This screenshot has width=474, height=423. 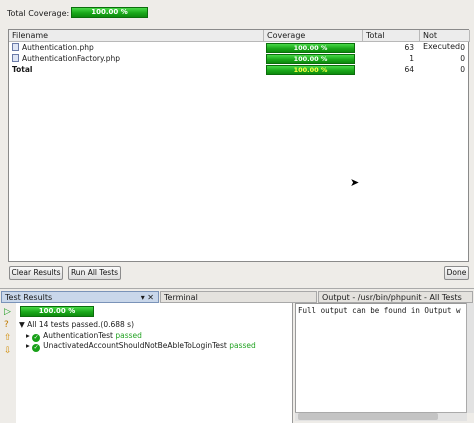 What do you see at coordinates (8, 338) in the screenshot?
I see `arrow-up-icon: ⇧` at bounding box center [8, 338].